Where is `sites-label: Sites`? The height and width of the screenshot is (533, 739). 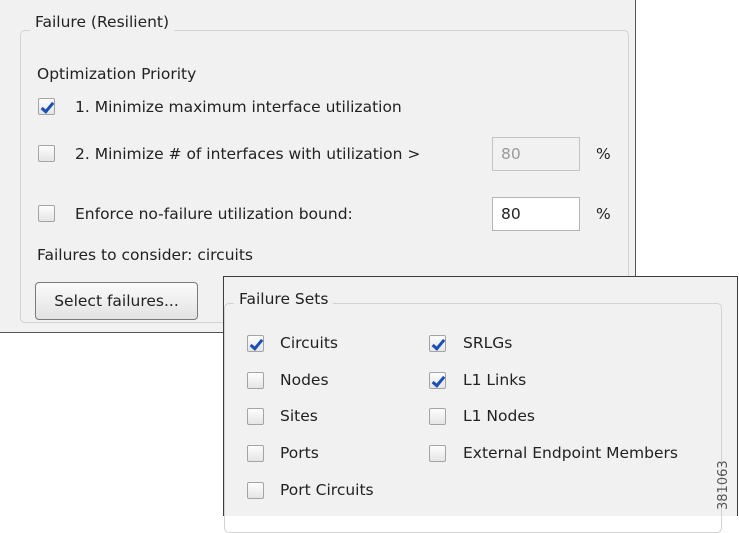 sites-label: Sites is located at coordinates (299, 416).